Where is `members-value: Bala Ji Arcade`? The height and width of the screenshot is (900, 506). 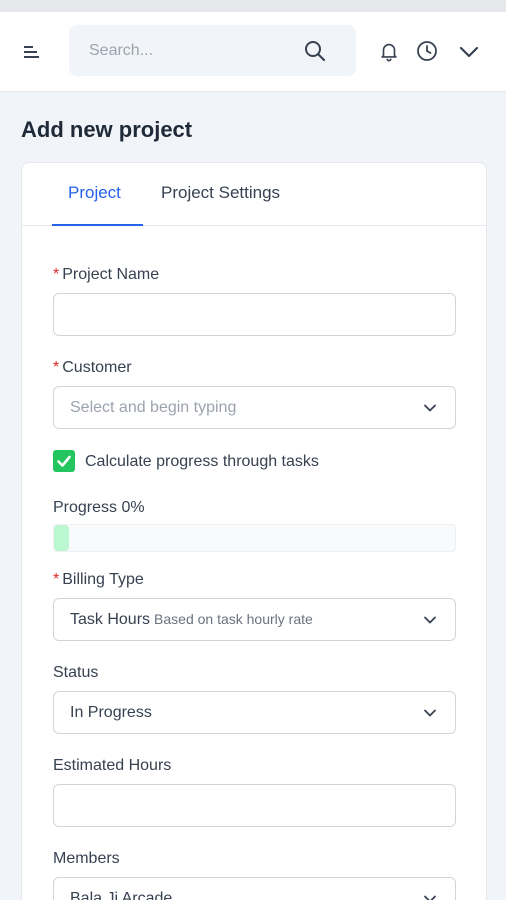
members-value: Bala Ji Arcade is located at coordinates (121, 895).